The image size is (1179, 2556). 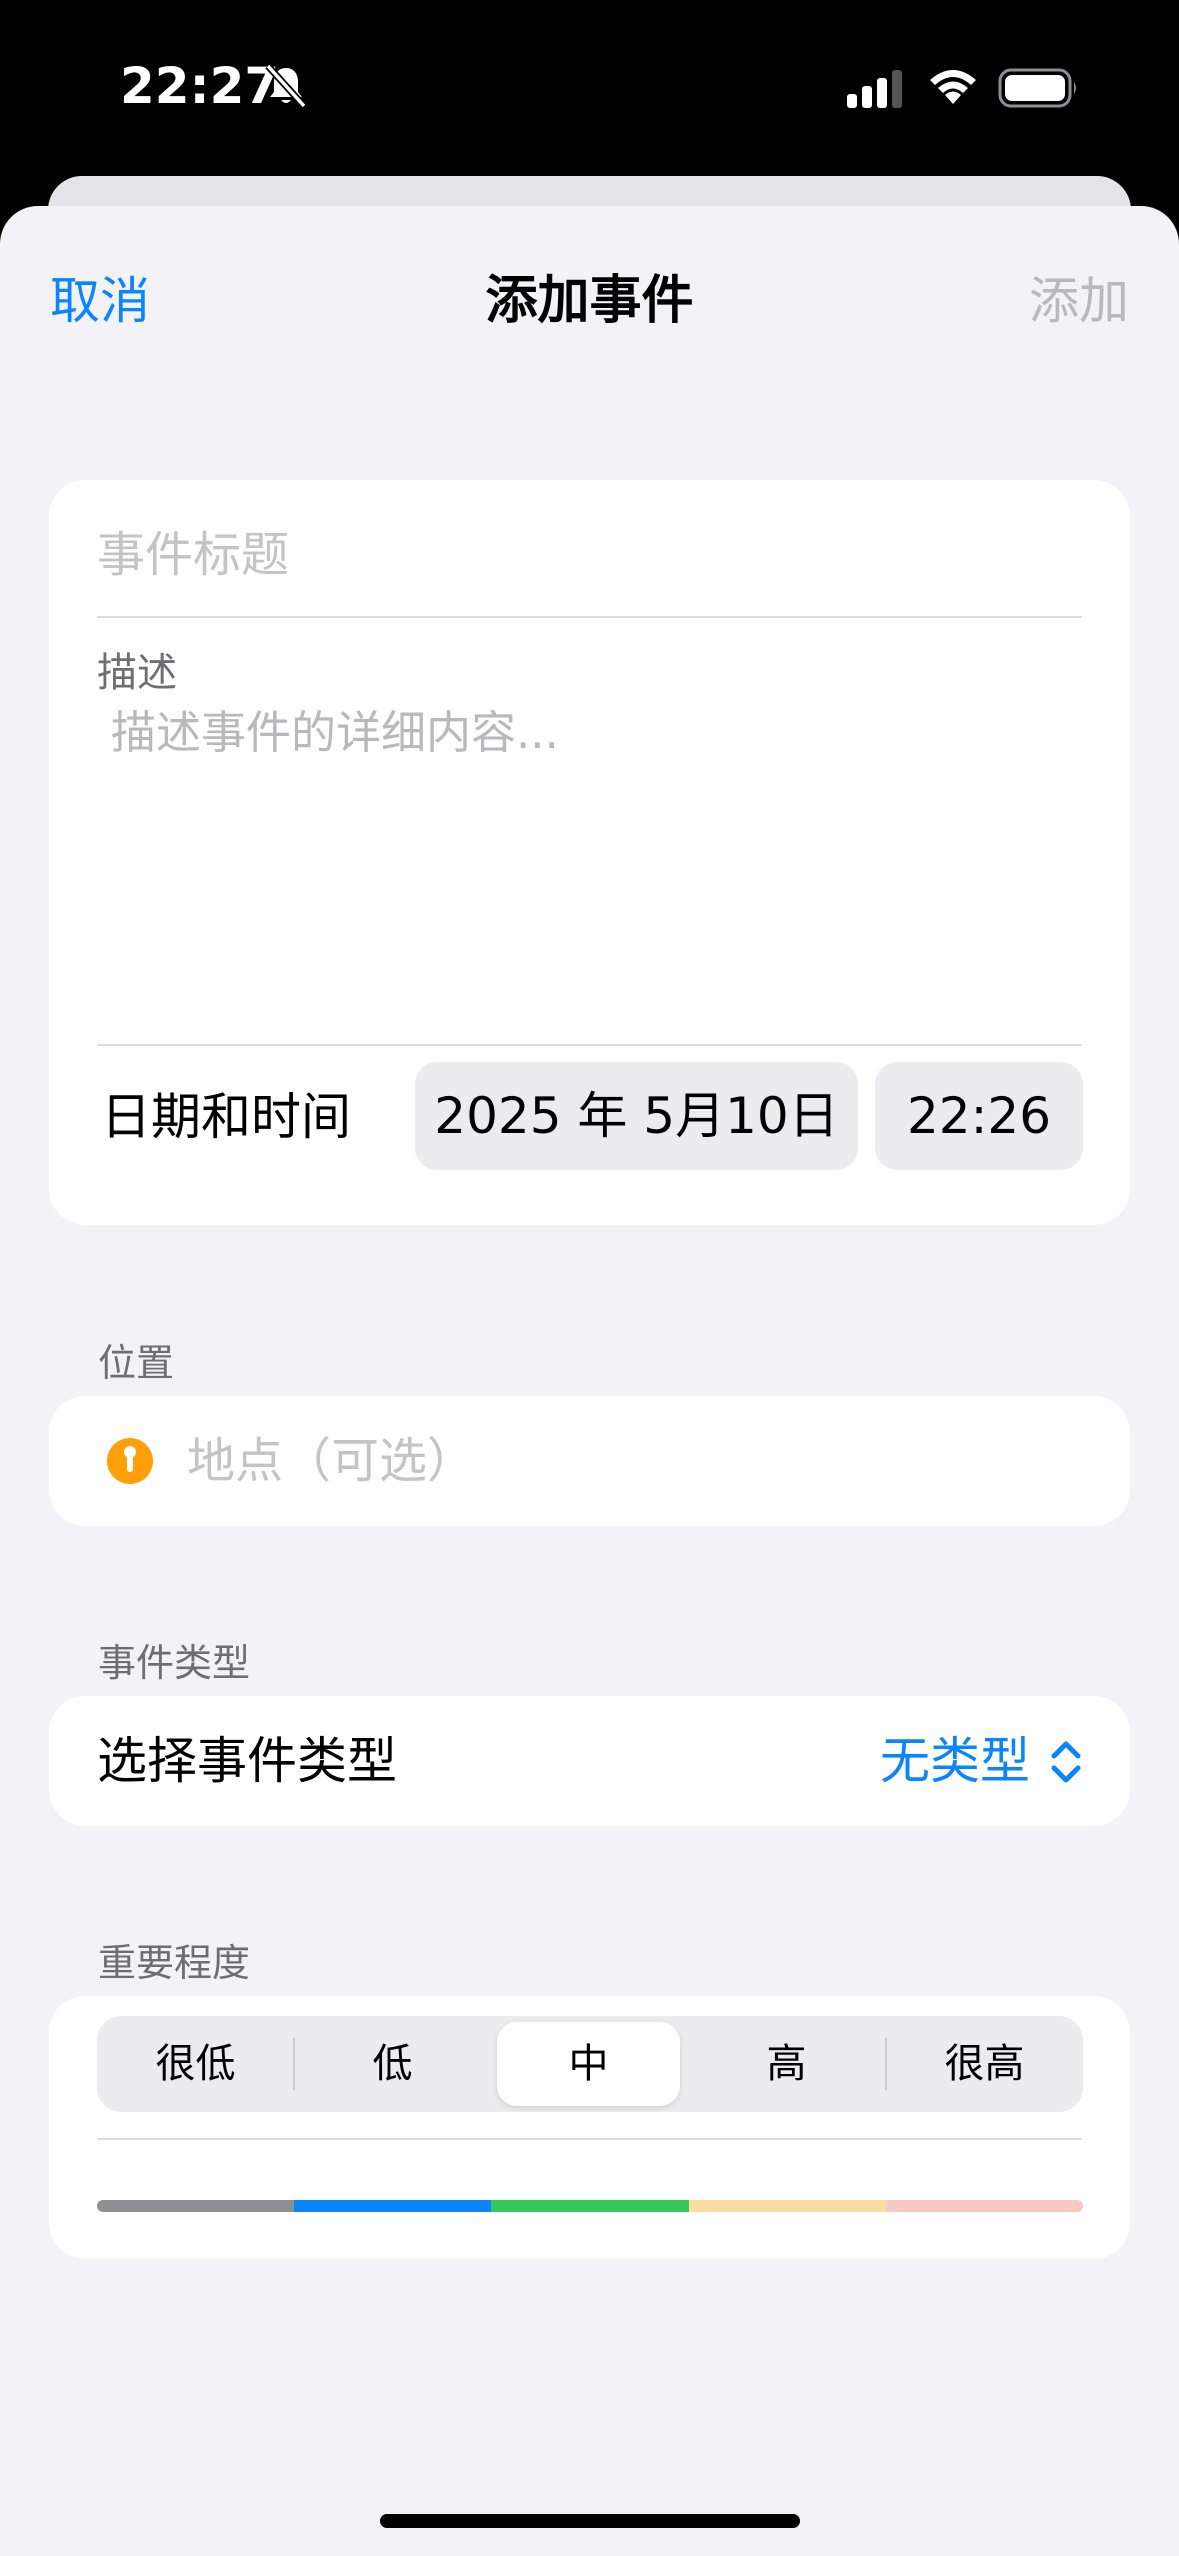 I want to click on importance-option-low: 低, so click(x=392, y=2064).